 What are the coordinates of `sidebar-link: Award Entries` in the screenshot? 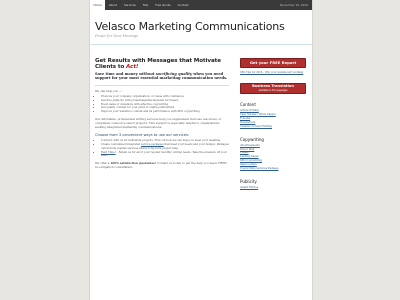 It's located at (275, 188).